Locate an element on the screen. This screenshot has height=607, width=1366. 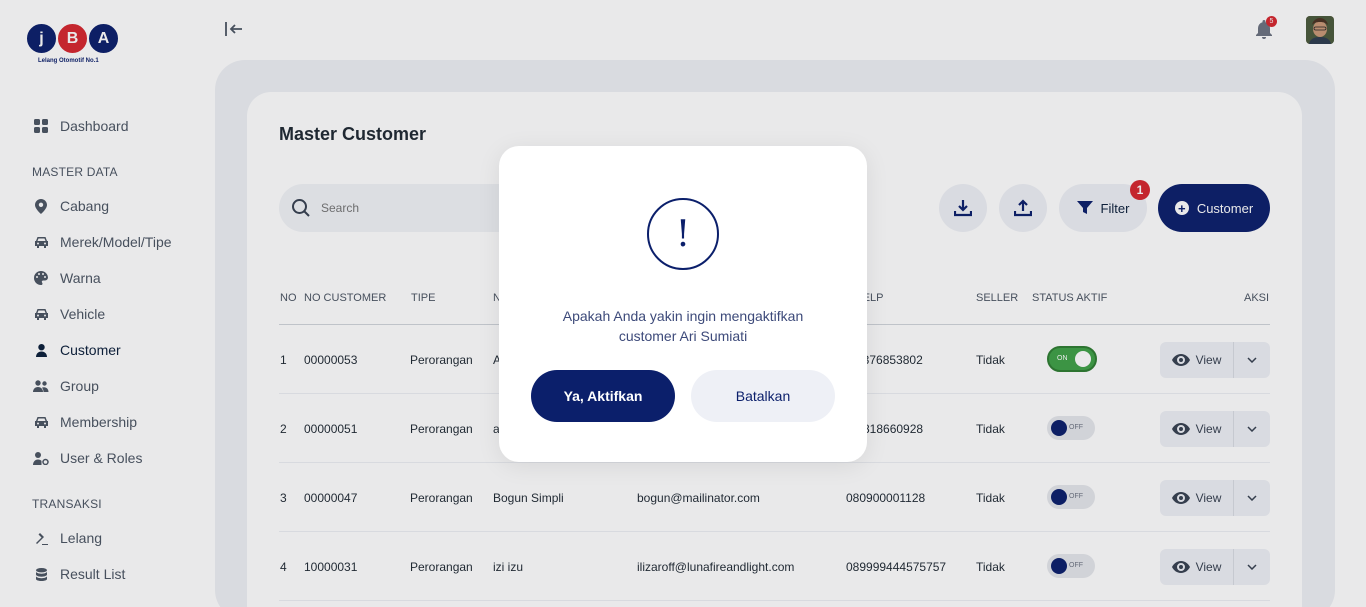
dialog-message-line-1: Apakah Anda yakin ingin mengaktifkan is located at coordinates (683, 316).